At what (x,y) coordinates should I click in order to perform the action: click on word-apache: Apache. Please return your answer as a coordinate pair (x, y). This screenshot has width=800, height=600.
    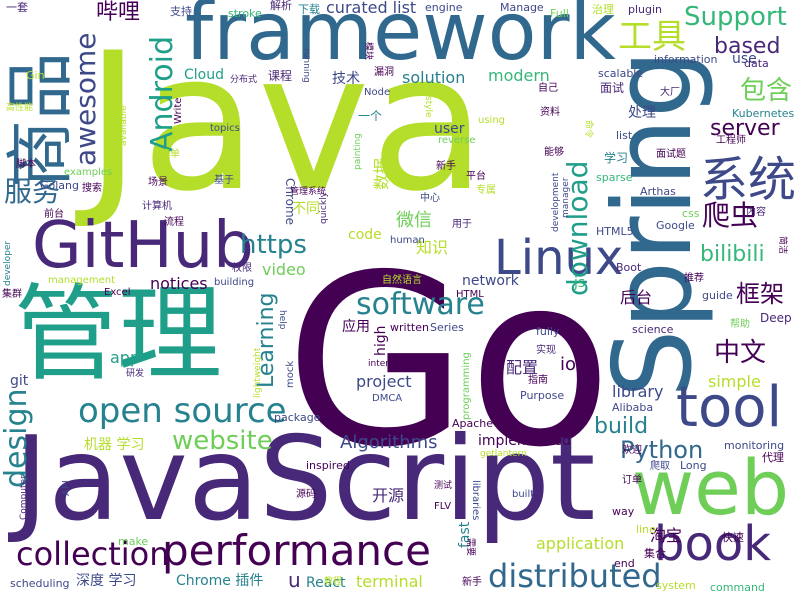
    Looking at the image, I should click on (473, 423).